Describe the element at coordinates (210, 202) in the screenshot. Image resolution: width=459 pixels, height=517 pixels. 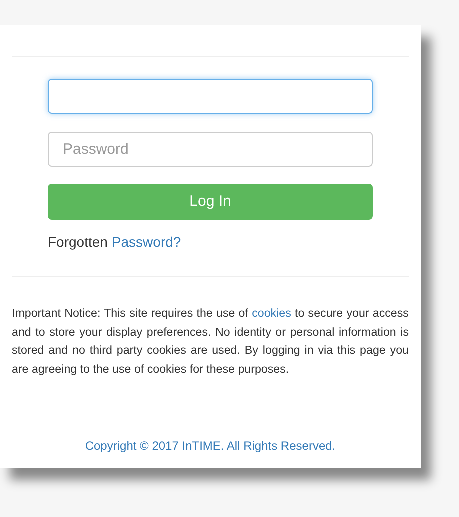
I see `login-button: Log In` at that location.